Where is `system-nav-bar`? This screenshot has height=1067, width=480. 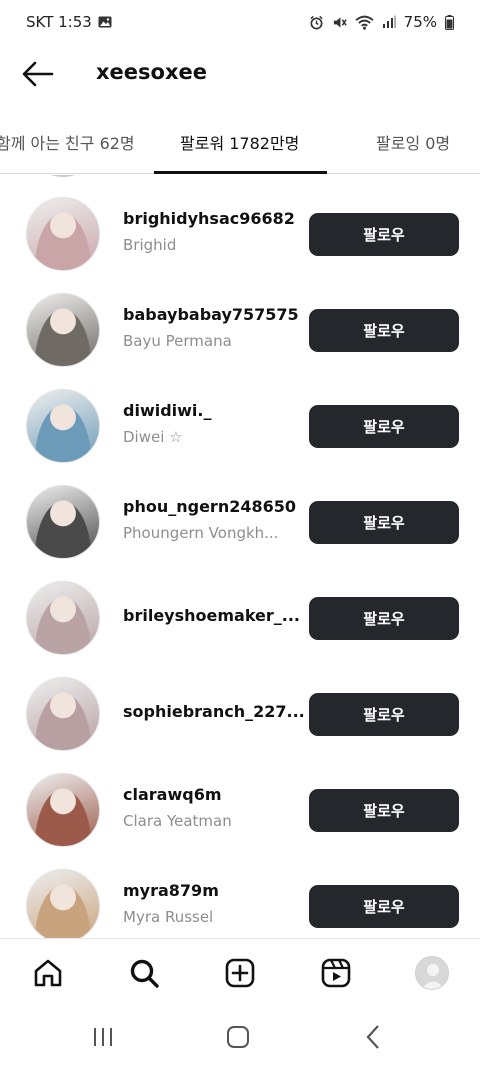
system-nav-bar is located at coordinates (240, 1036).